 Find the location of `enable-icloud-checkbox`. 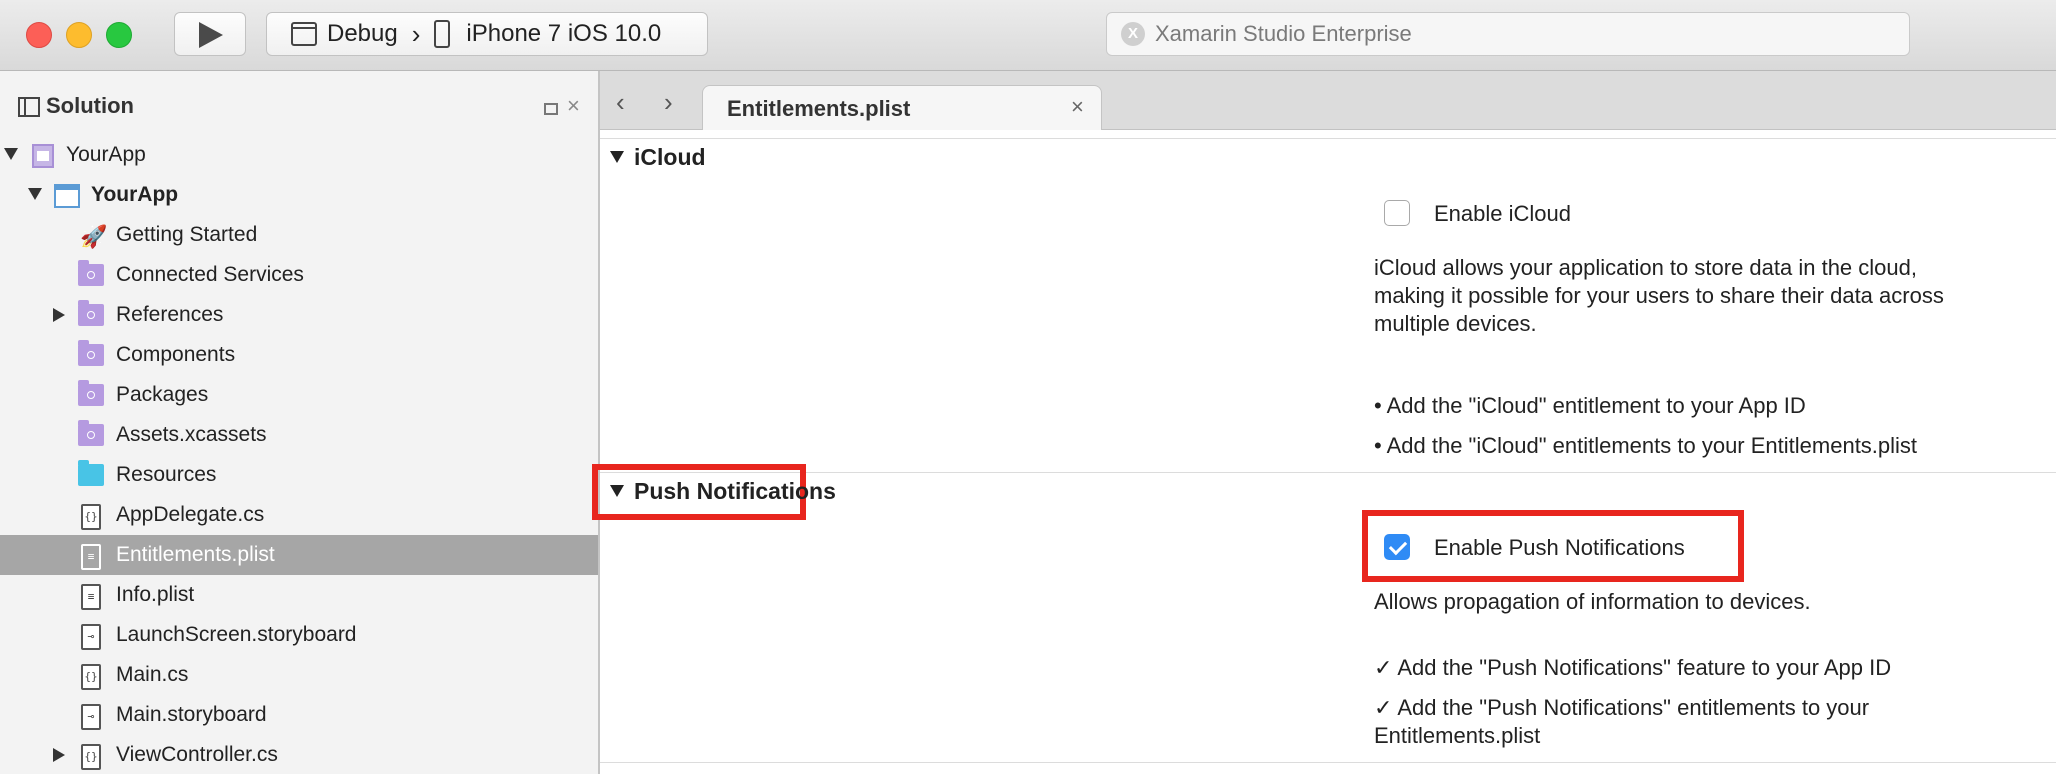

enable-icloud-checkbox is located at coordinates (1397, 213).